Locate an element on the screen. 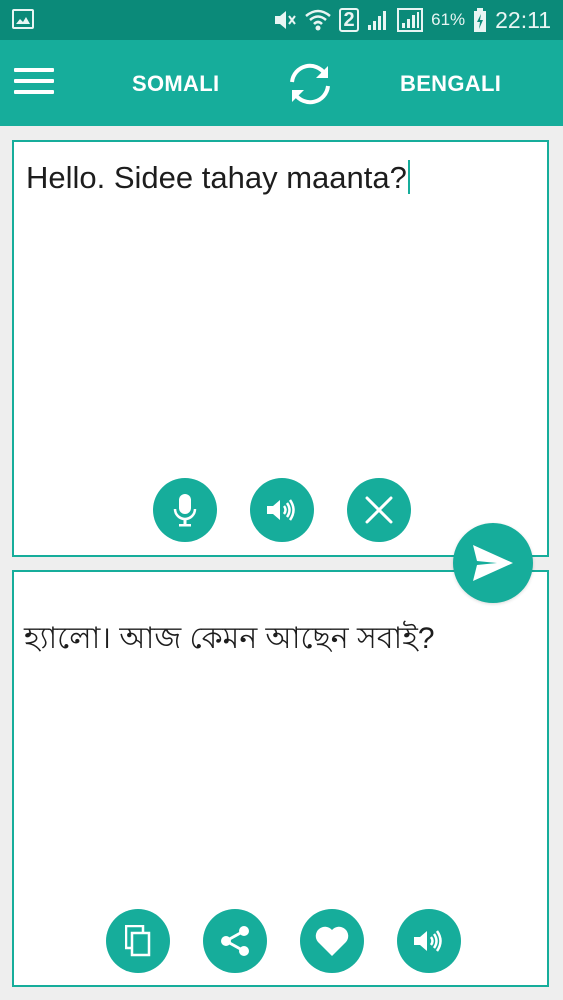 The image size is (563, 1000). microphone-button is located at coordinates (185, 510).